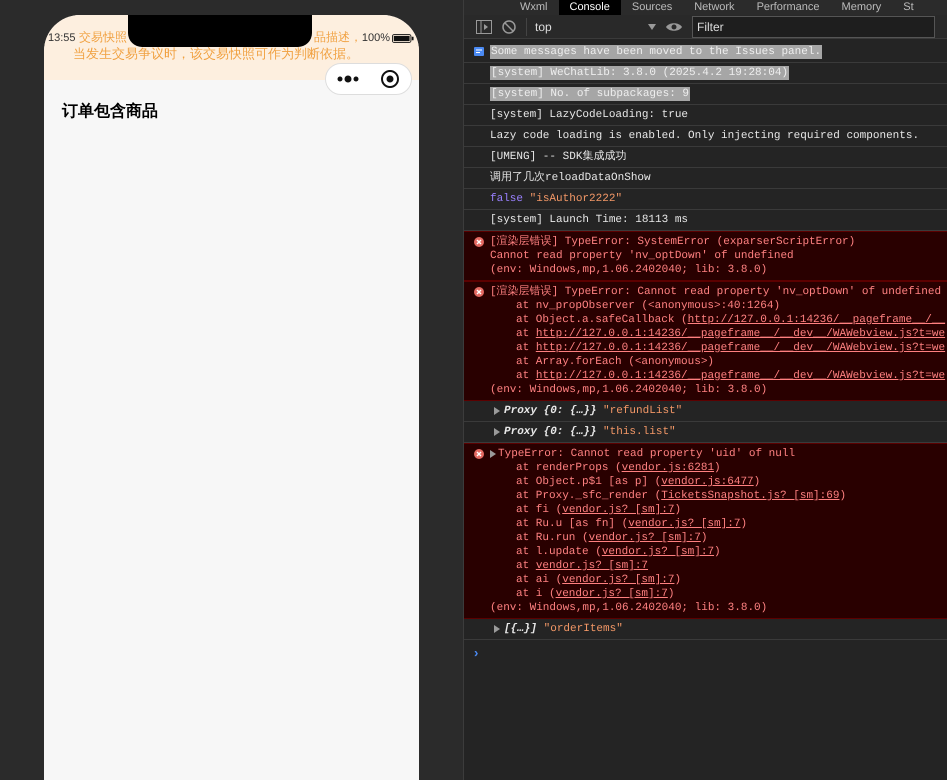 The height and width of the screenshot is (780, 947). Describe the element at coordinates (103, 37) in the screenshot. I see `notice-text: 交易快照` at that location.